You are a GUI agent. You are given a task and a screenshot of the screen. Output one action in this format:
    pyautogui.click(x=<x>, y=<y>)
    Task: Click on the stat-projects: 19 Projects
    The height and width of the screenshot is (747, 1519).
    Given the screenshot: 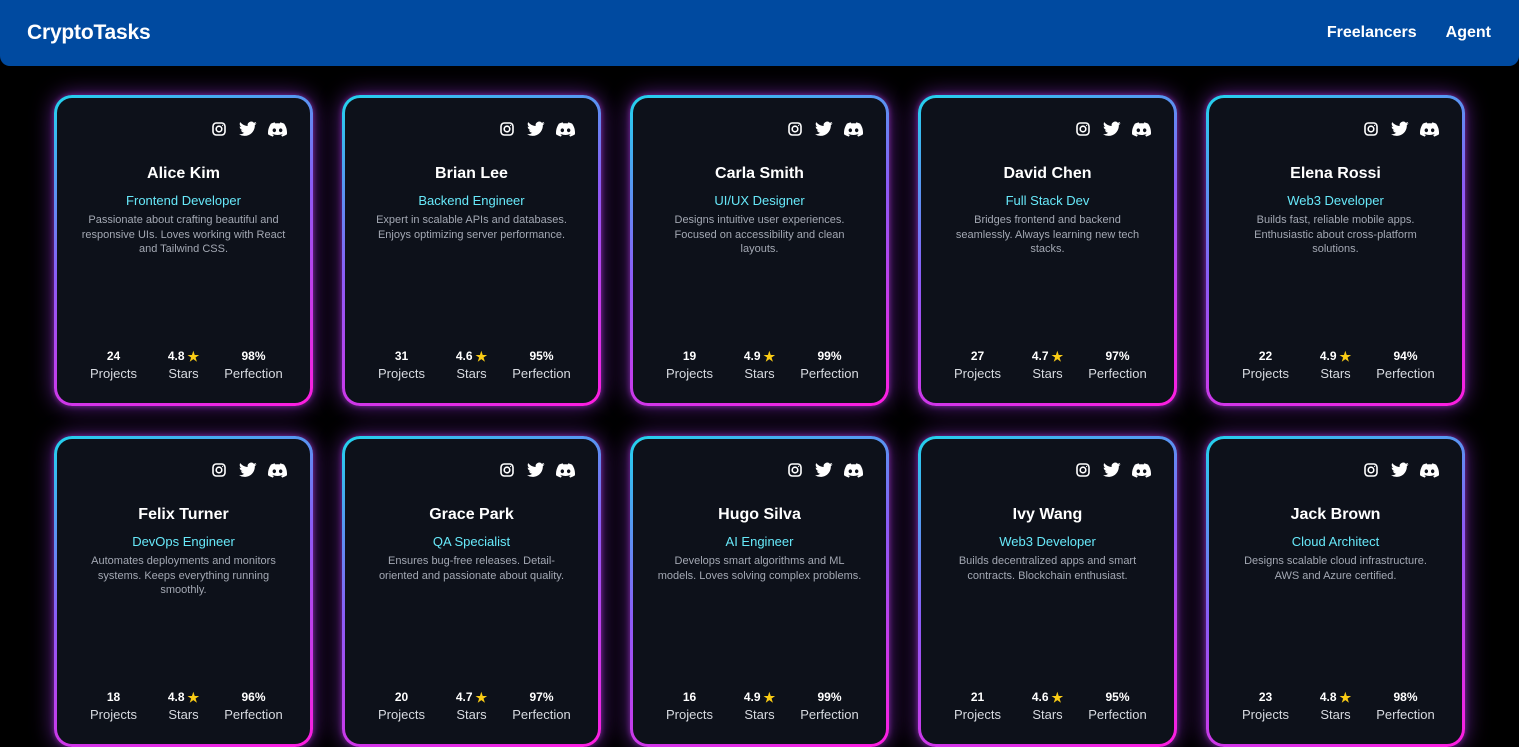 What is the action you would take?
    pyautogui.click(x=690, y=364)
    